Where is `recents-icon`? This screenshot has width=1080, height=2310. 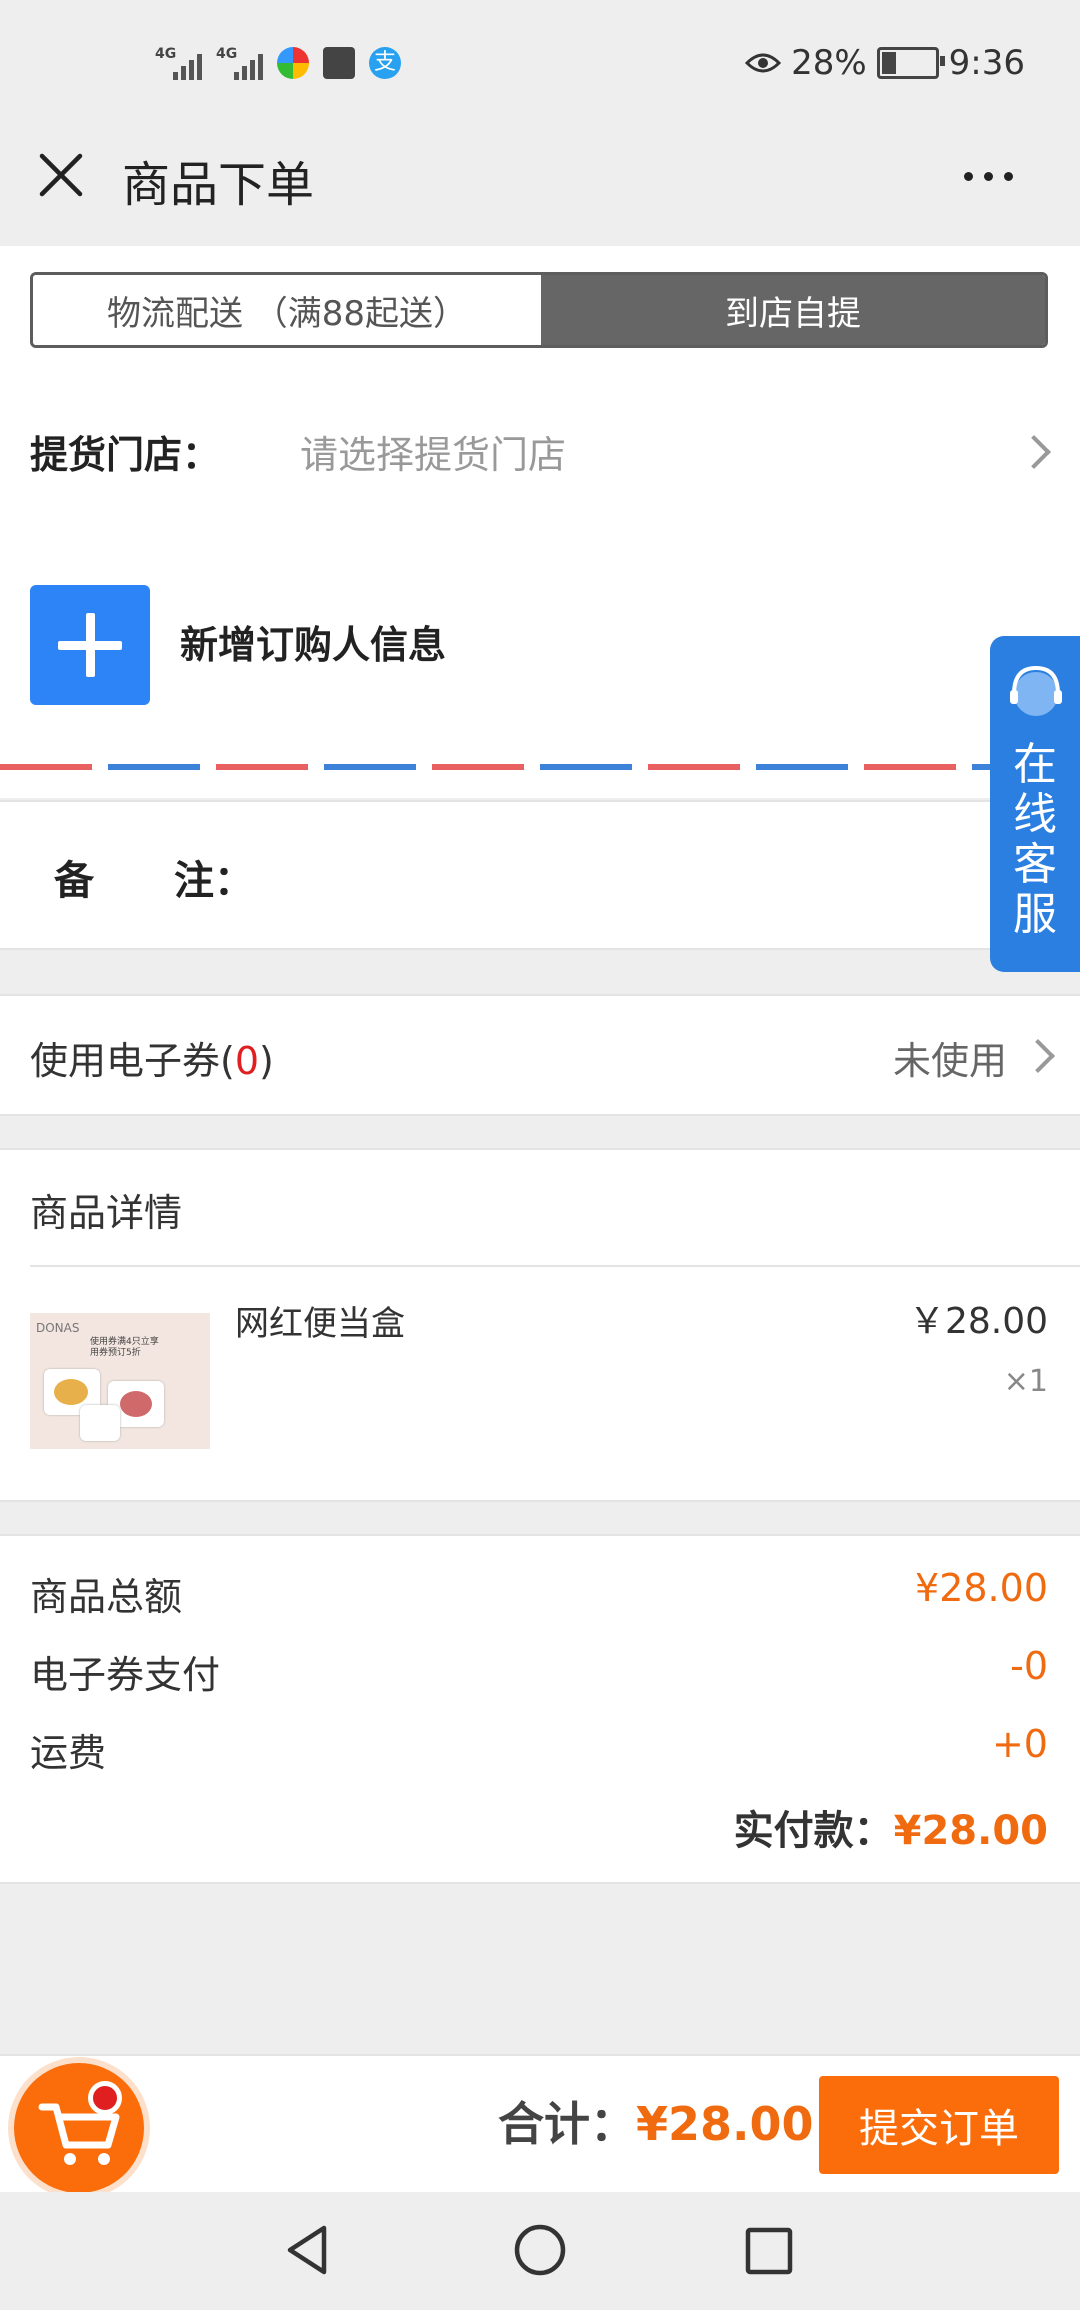
recents-icon is located at coordinates (769, 2251).